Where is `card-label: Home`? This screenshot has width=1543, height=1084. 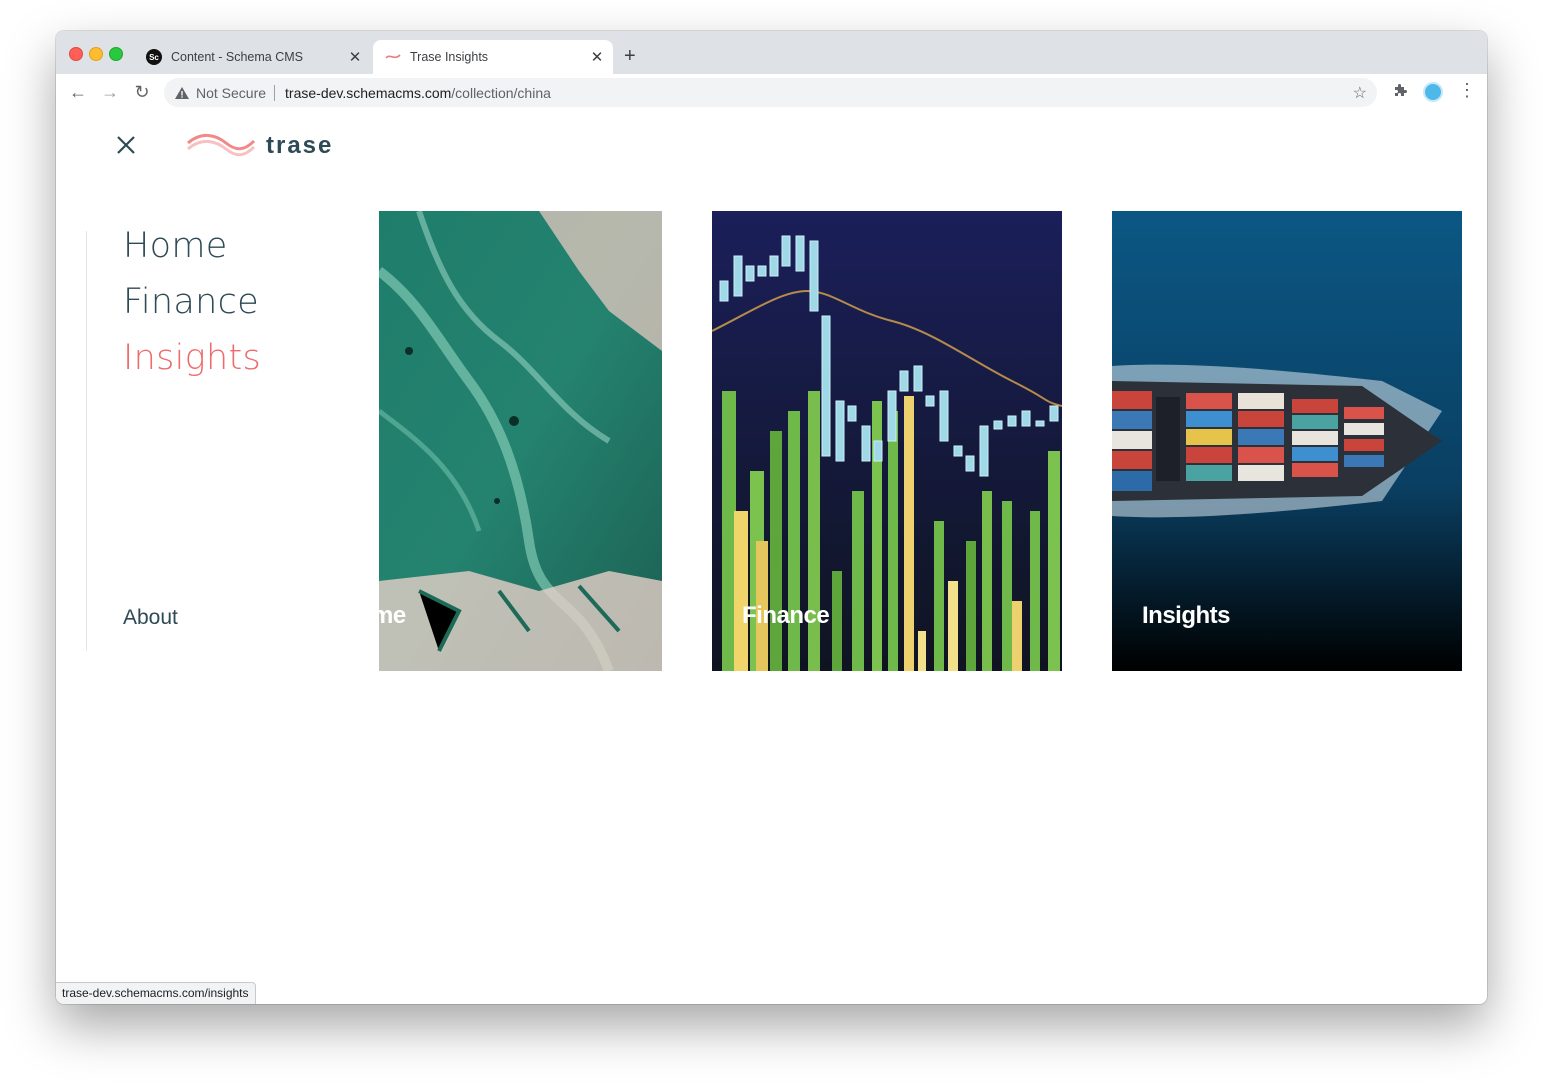 card-label: Home is located at coordinates (392, 615).